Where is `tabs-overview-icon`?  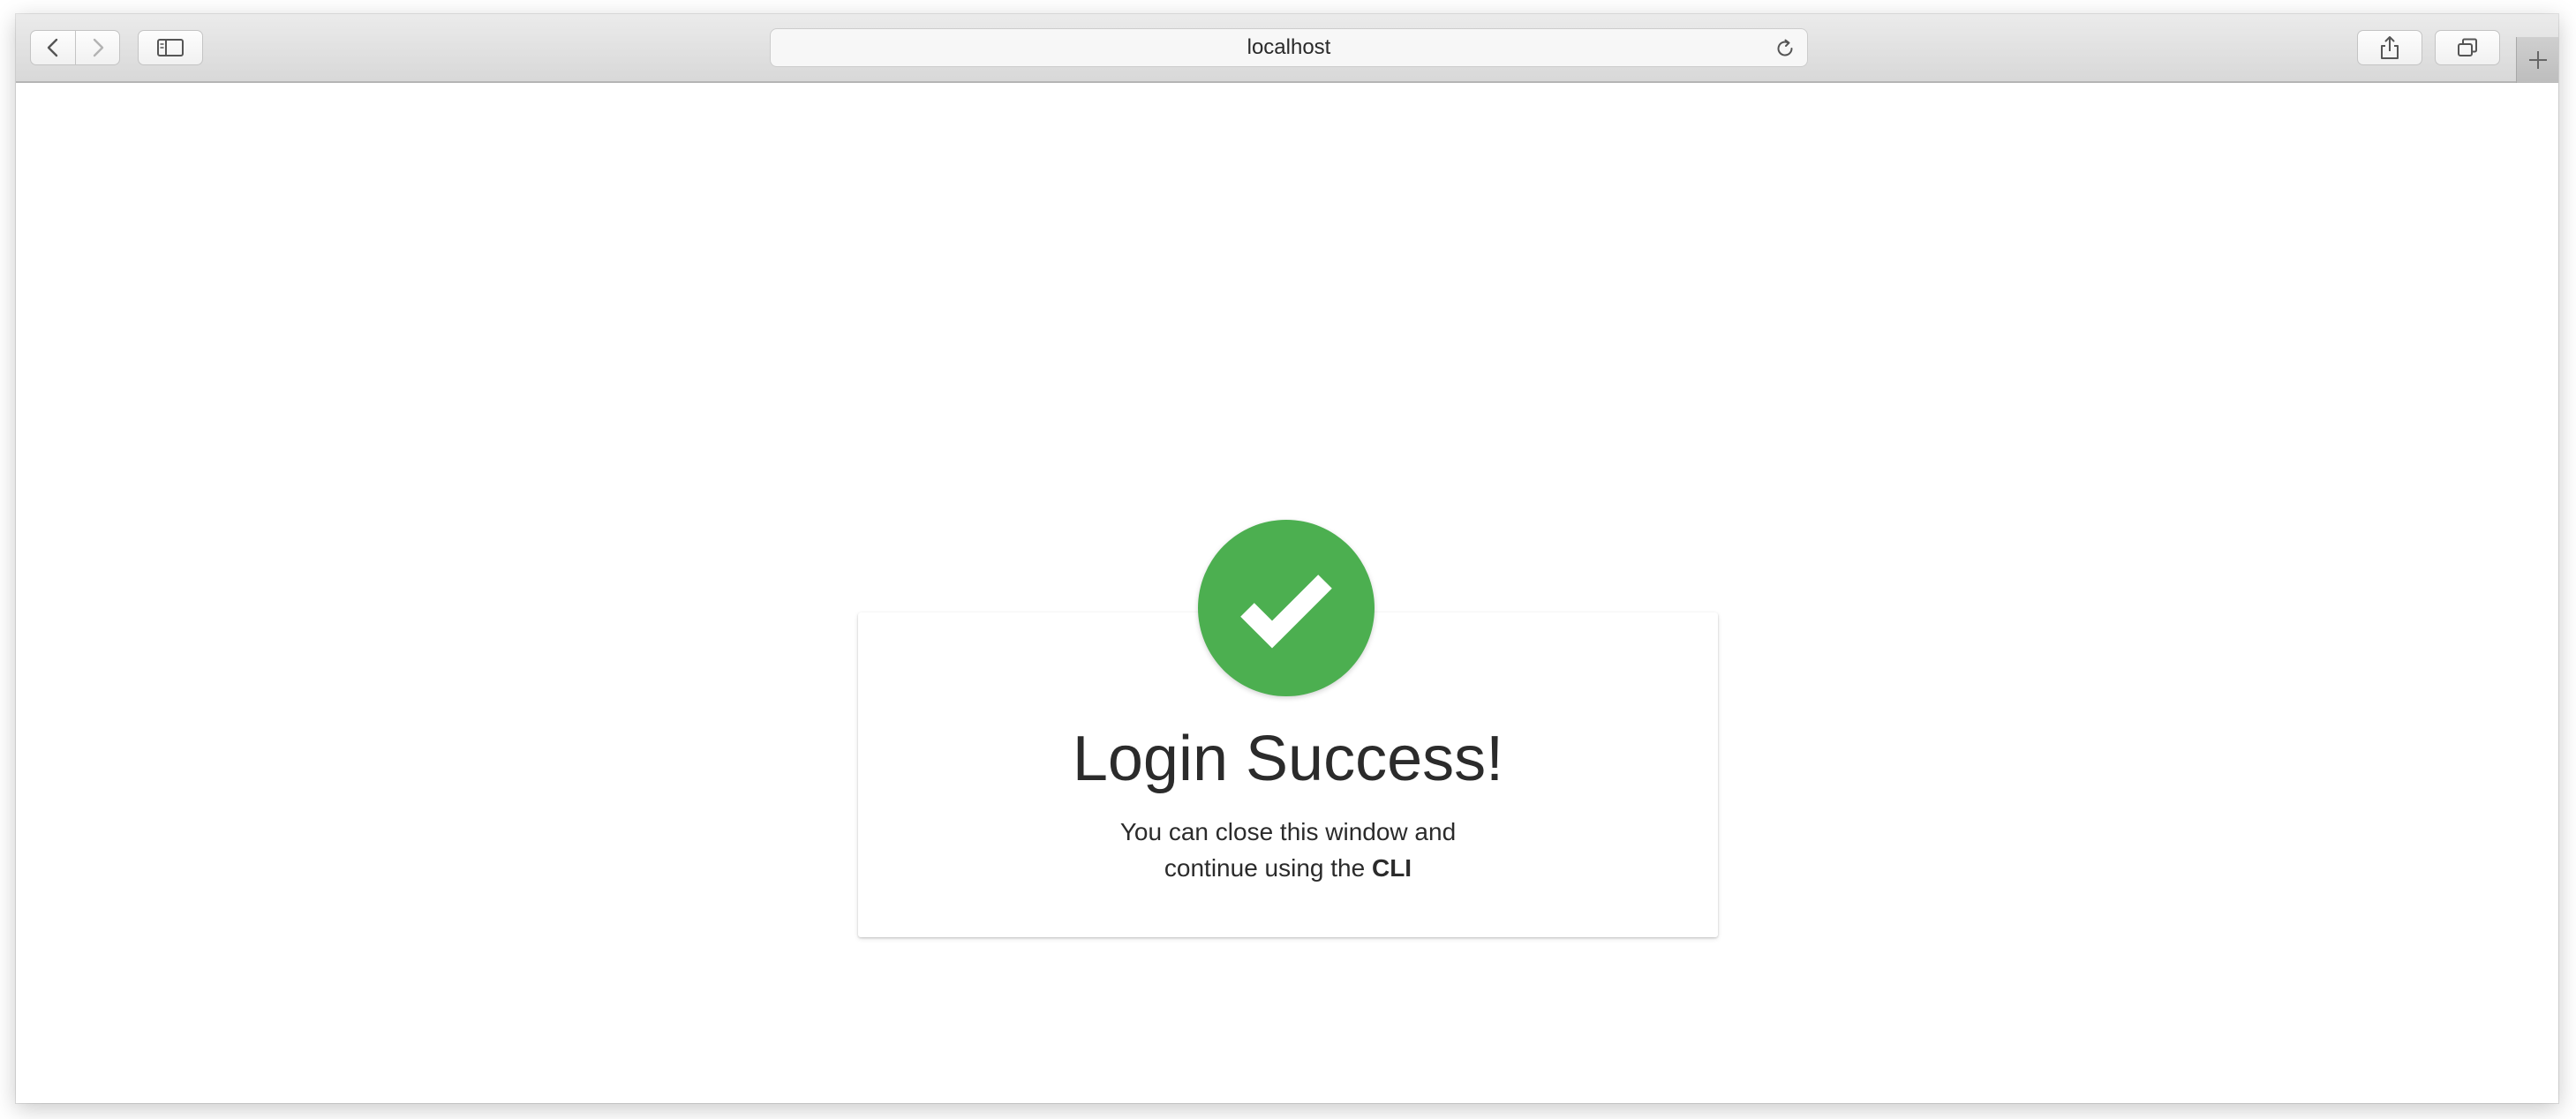 tabs-overview-icon is located at coordinates (2468, 47).